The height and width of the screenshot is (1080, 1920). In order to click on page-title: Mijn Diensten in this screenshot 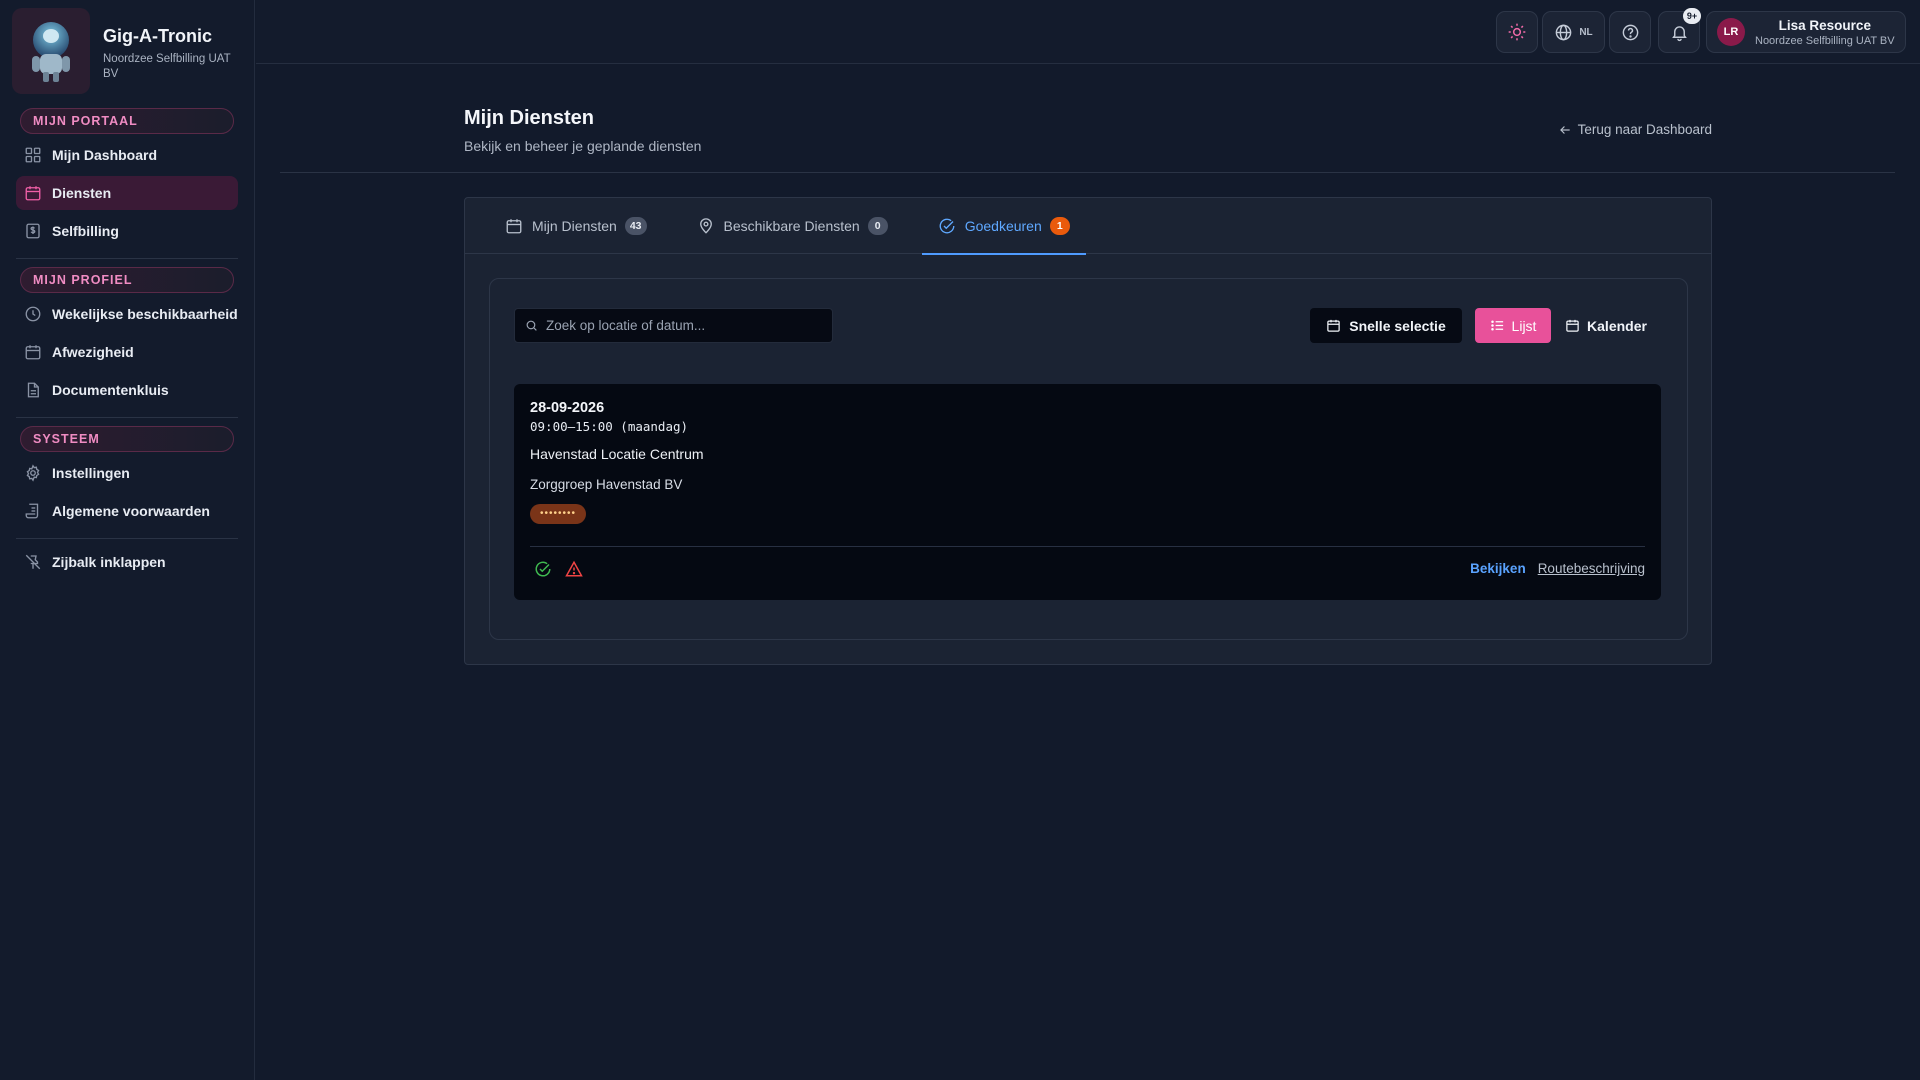, I will do `click(529, 118)`.